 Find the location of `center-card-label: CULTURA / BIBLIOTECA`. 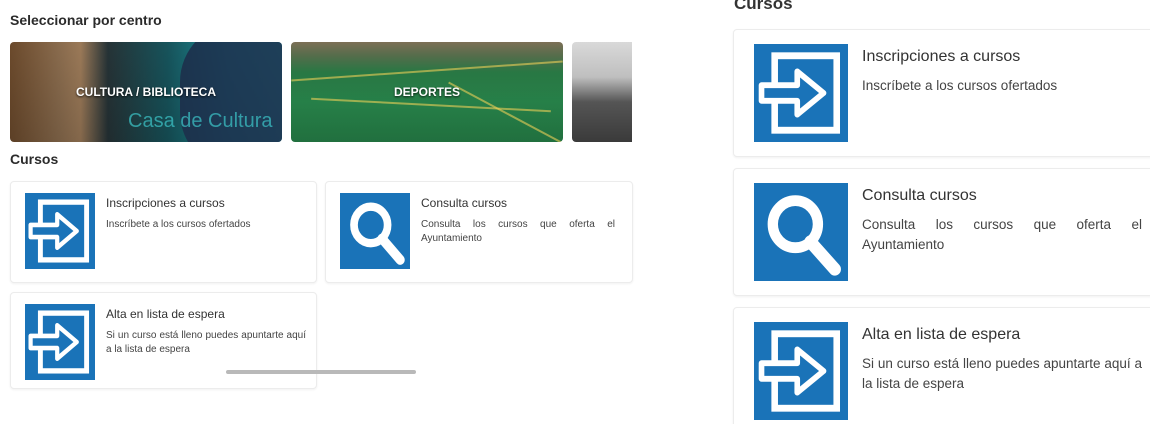

center-card-label: CULTURA / BIBLIOTECA is located at coordinates (146, 92).